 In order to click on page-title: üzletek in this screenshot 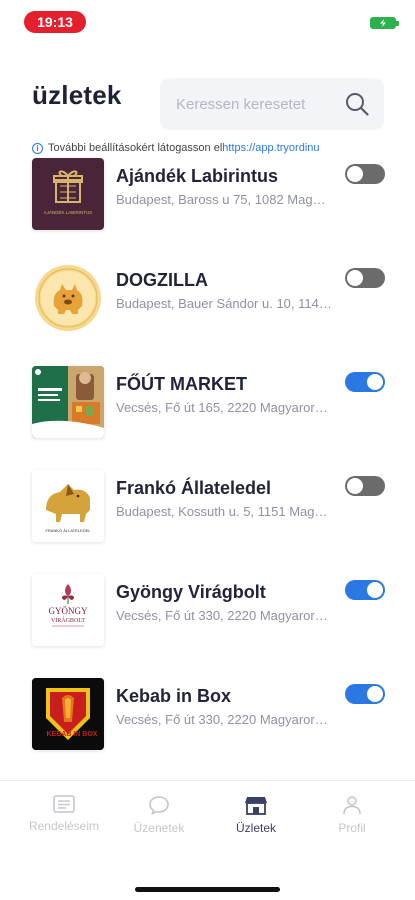, I will do `click(77, 95)`.